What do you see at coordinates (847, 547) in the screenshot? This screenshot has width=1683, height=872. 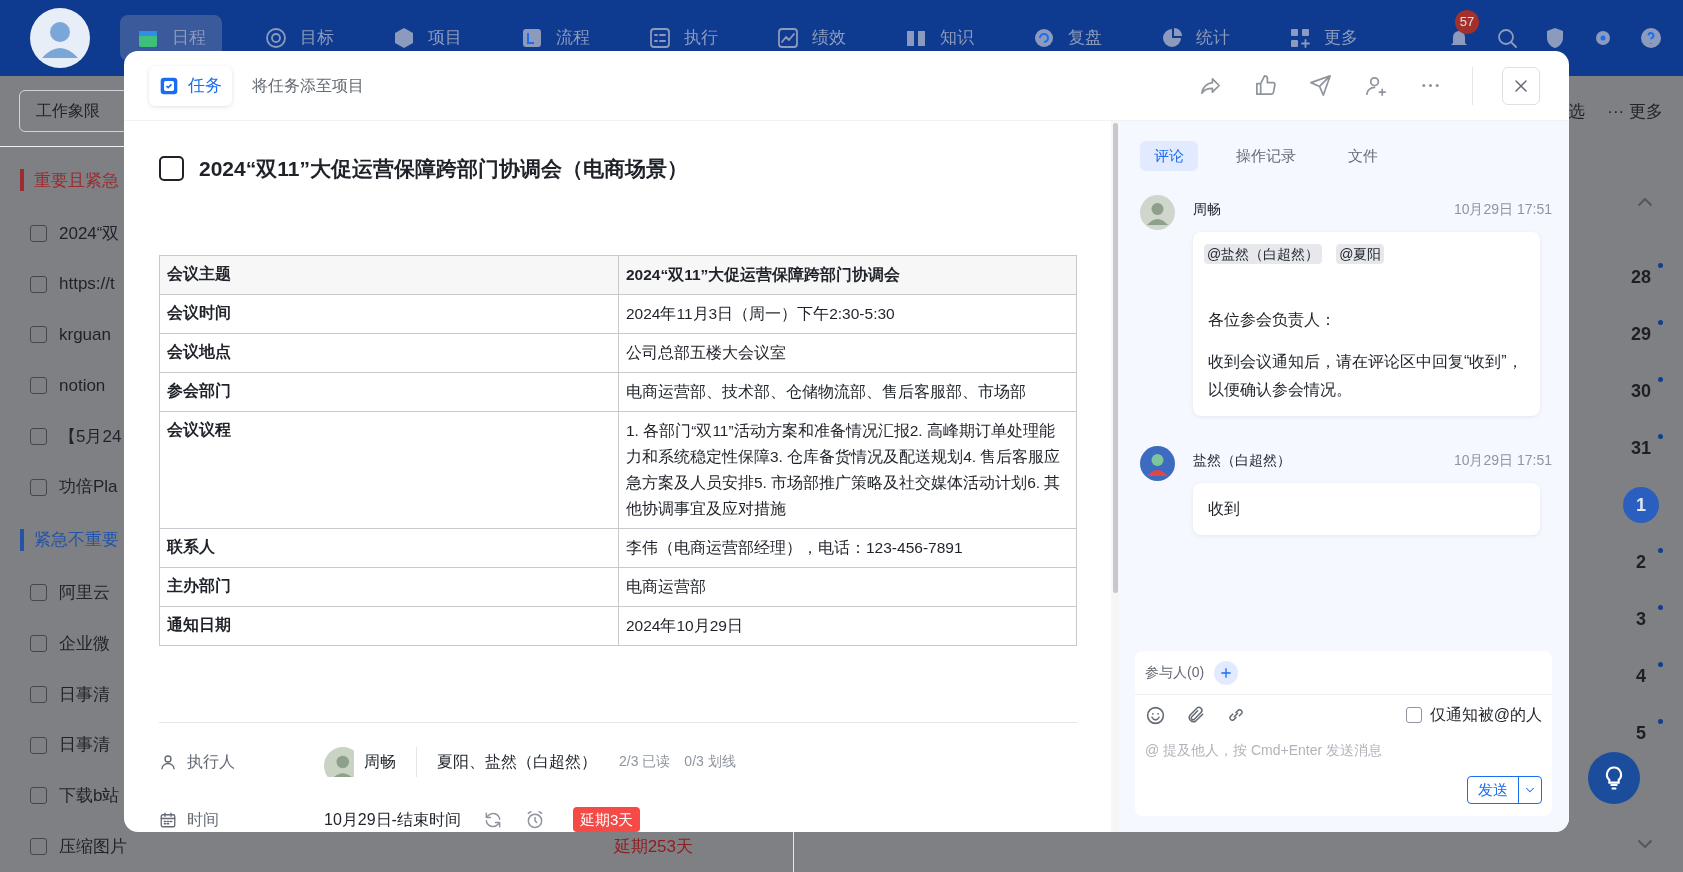 I see `table-cell: 李伟（电商运营部经理），电话：123-456-7891` at bounding box center [847, 547].